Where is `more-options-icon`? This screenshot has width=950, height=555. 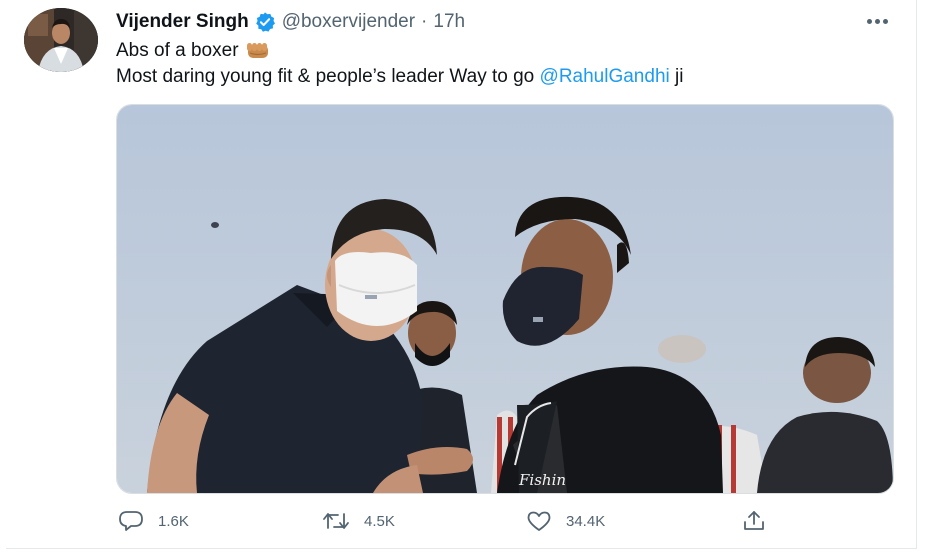
more-options-icon is located at coordinates (877, 21).